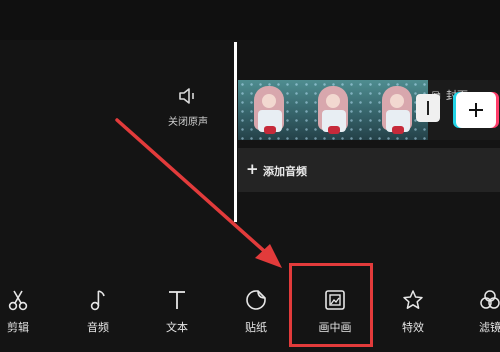  What do you see at coordinates (98, 317) in the screenshot?
I see `toolbar-item-audio: 音频` at bounding box center [98, 317].